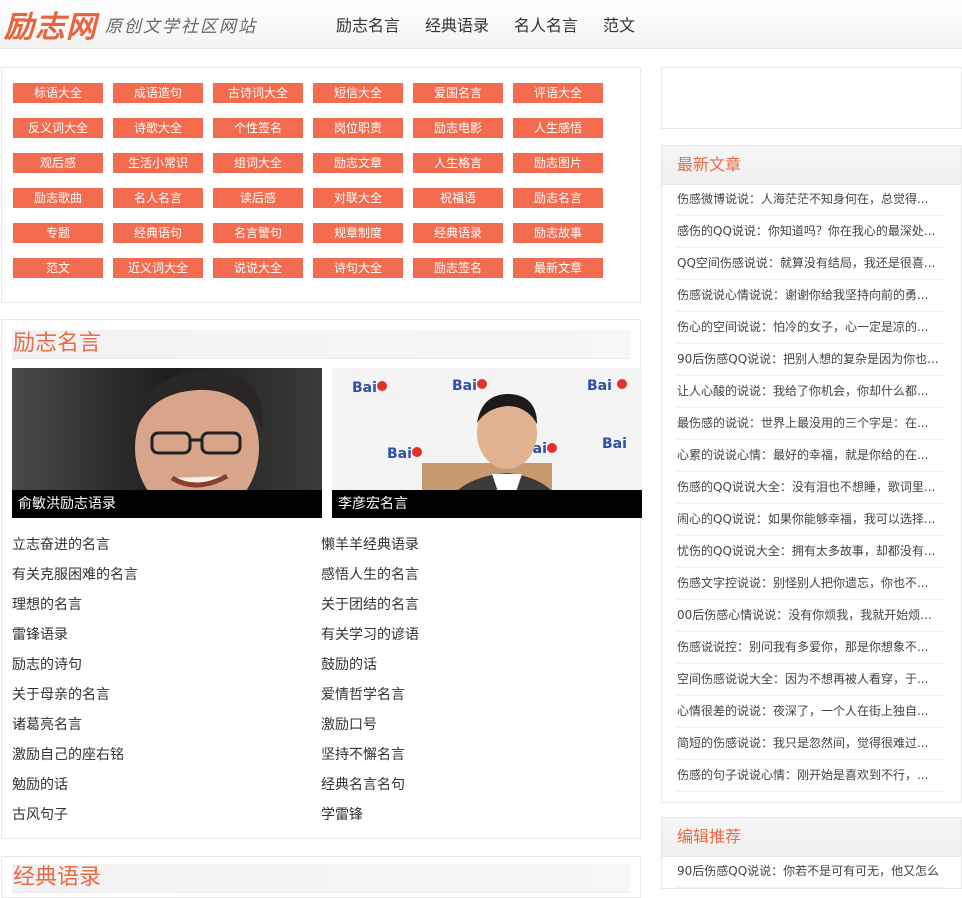 The width and height of the screenshot is (962, 898). What do you see at coordinates (619, 24) in the screenshot?
I see `nav-item-essays: 范文` at bounding box center [619, 24].